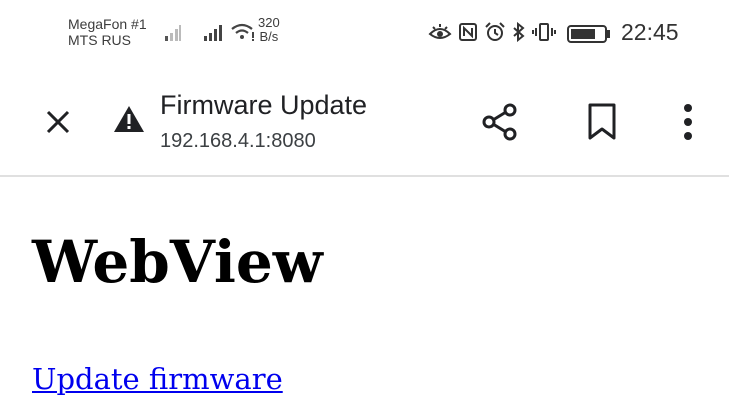  I want to click on status-bar: MegaFon #1 MTS RUS 320 B/s 22:45, so click(364, 31).